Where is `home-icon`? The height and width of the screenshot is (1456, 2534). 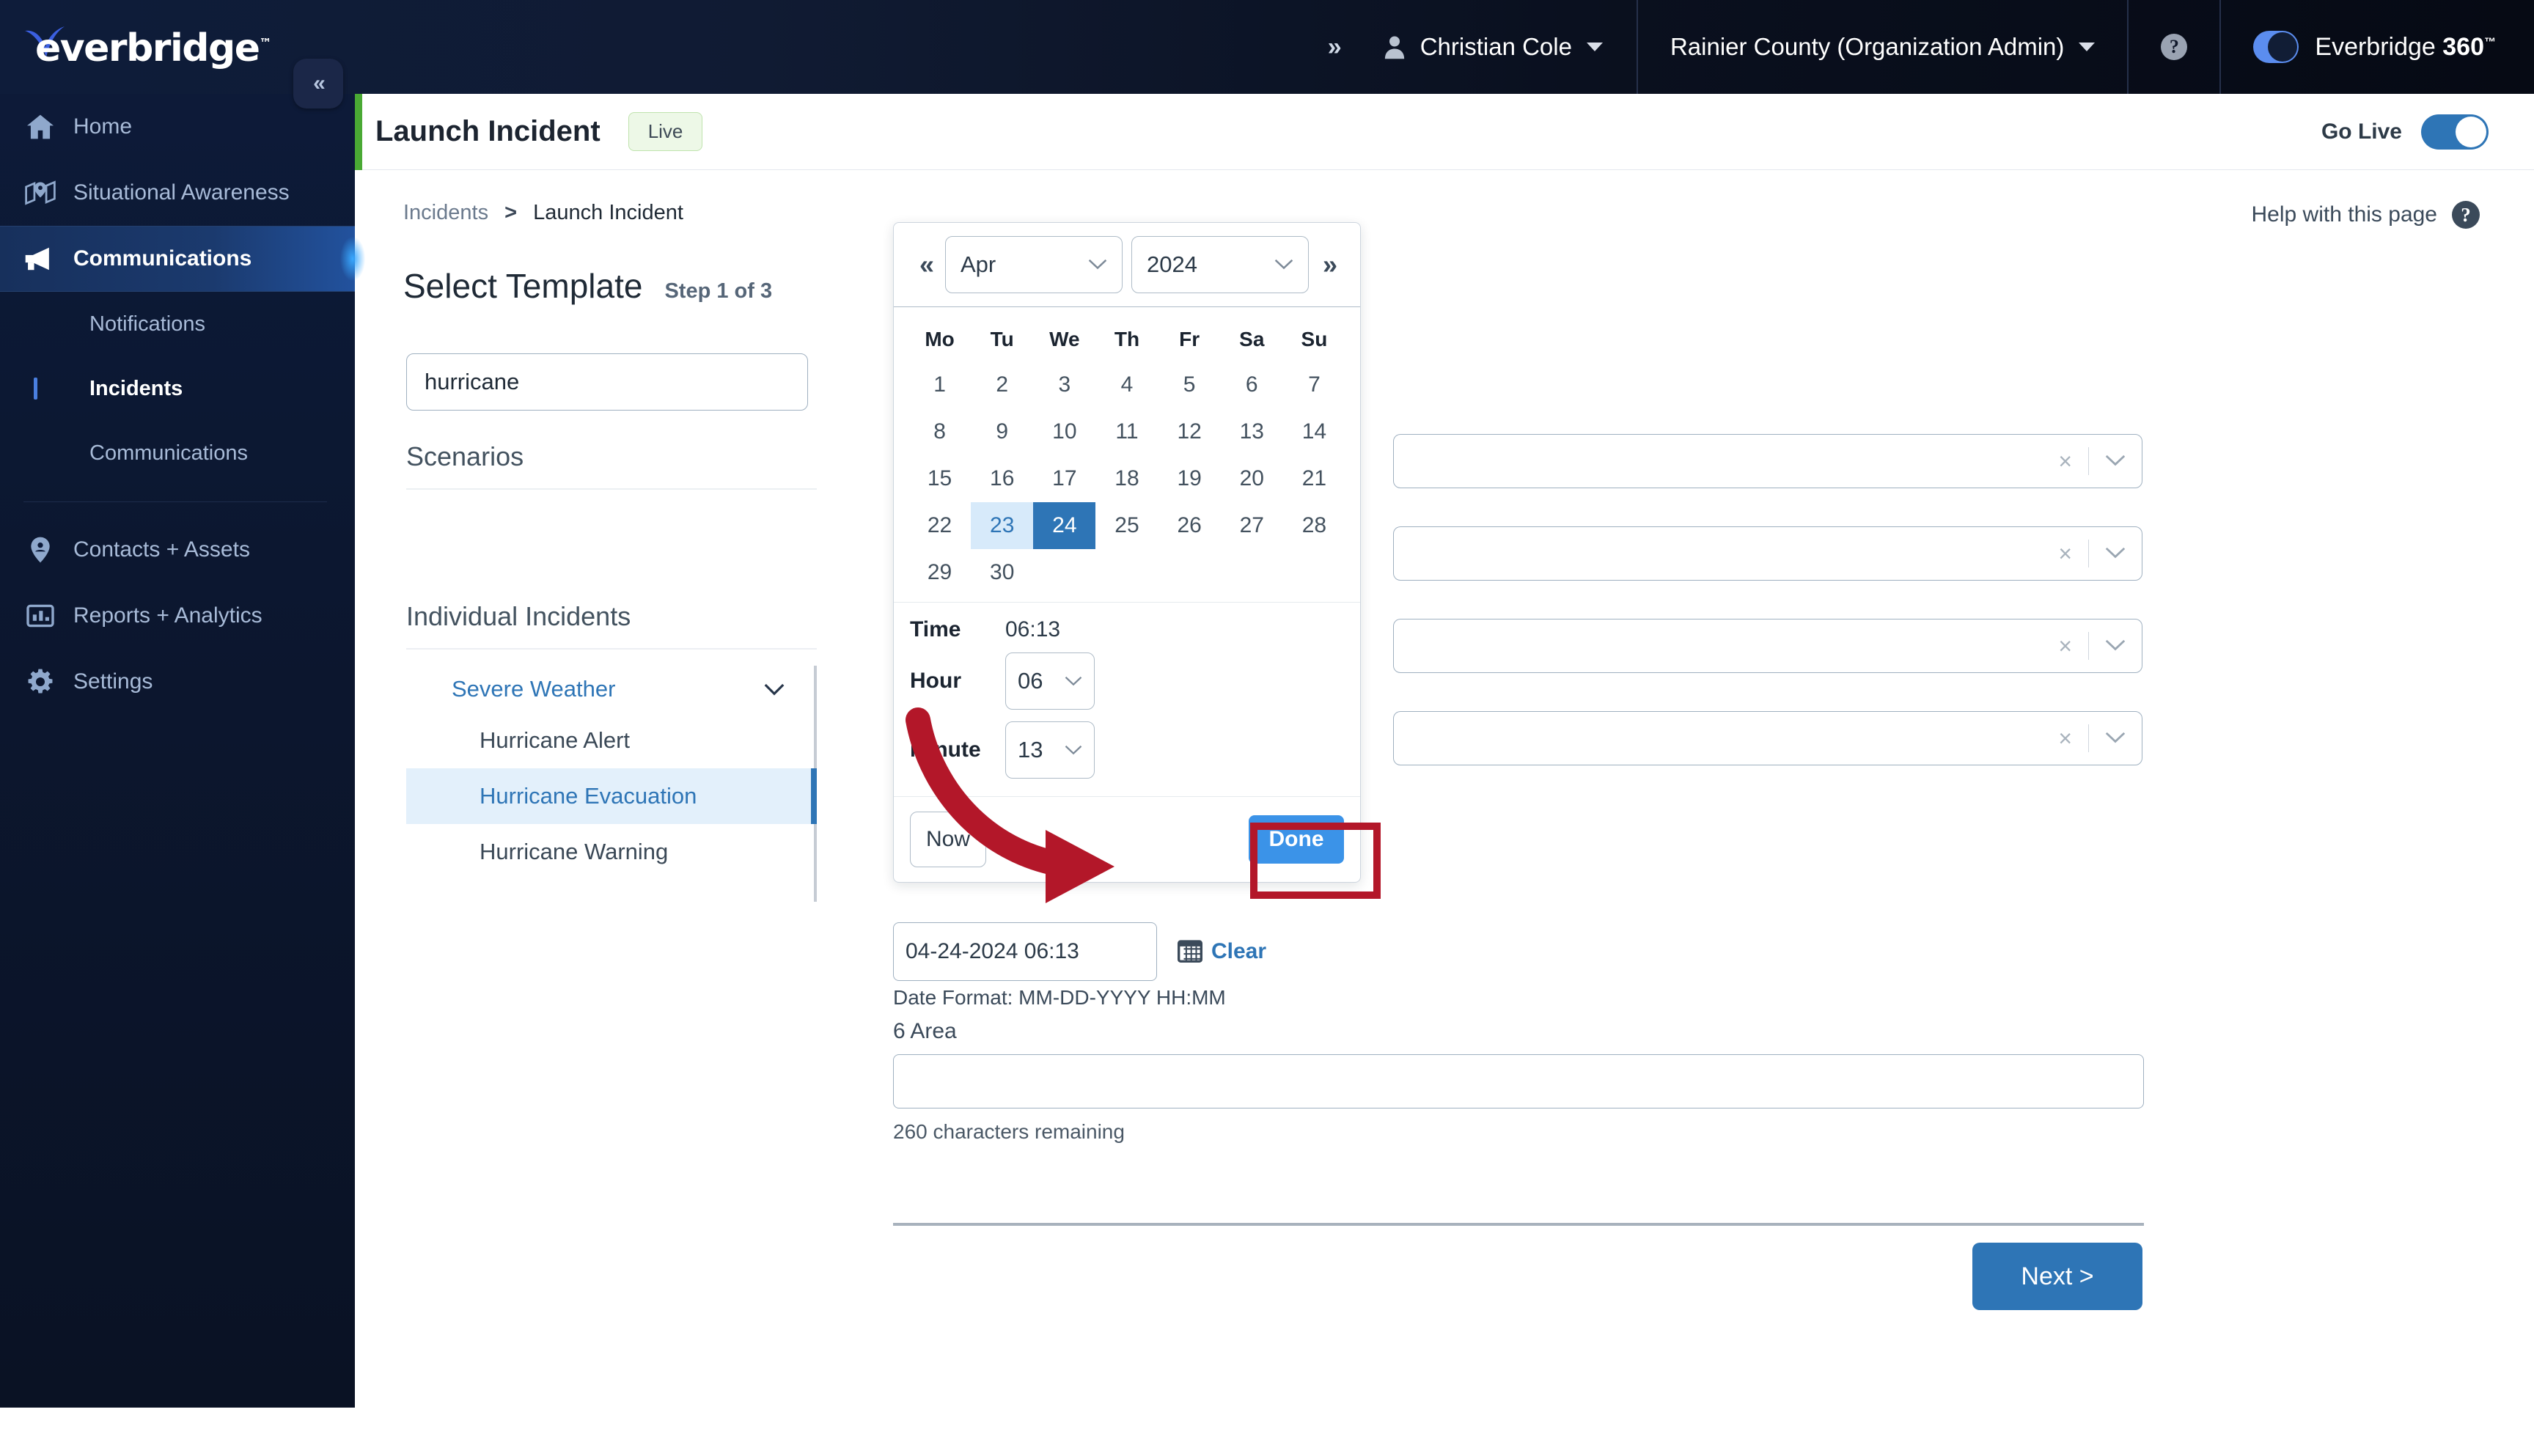
home-icon is located at coordinates (40, 127).